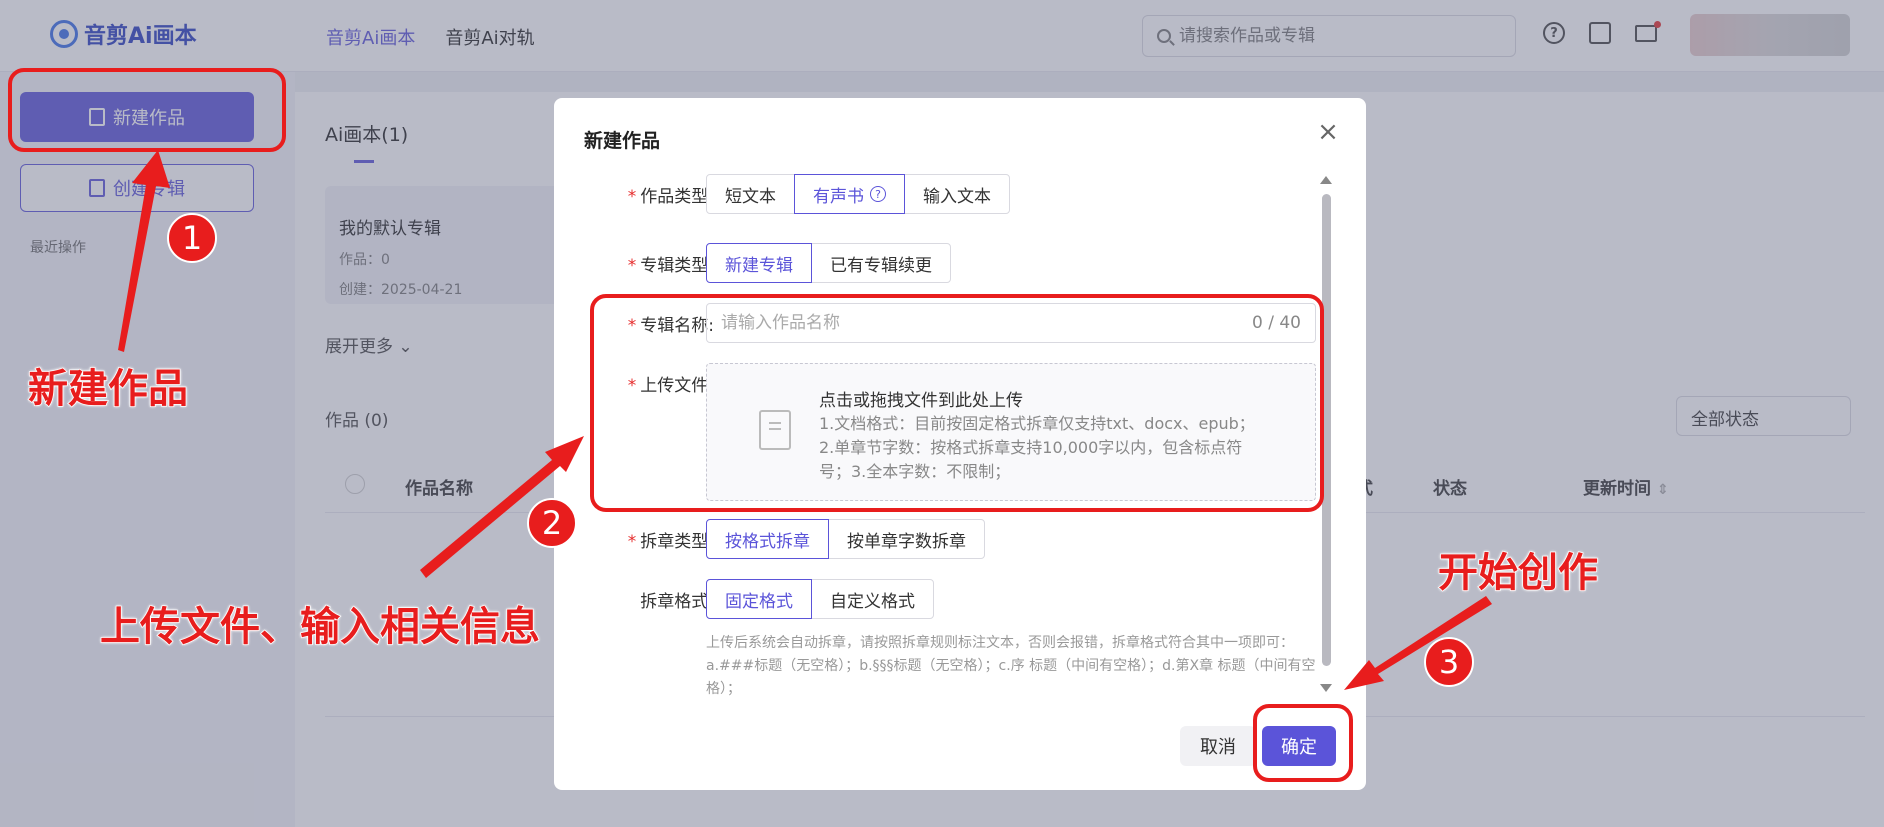 This screenshot has height=827, width=1884. I want to click on audiobook-label: 有声书, so click(838, 196).